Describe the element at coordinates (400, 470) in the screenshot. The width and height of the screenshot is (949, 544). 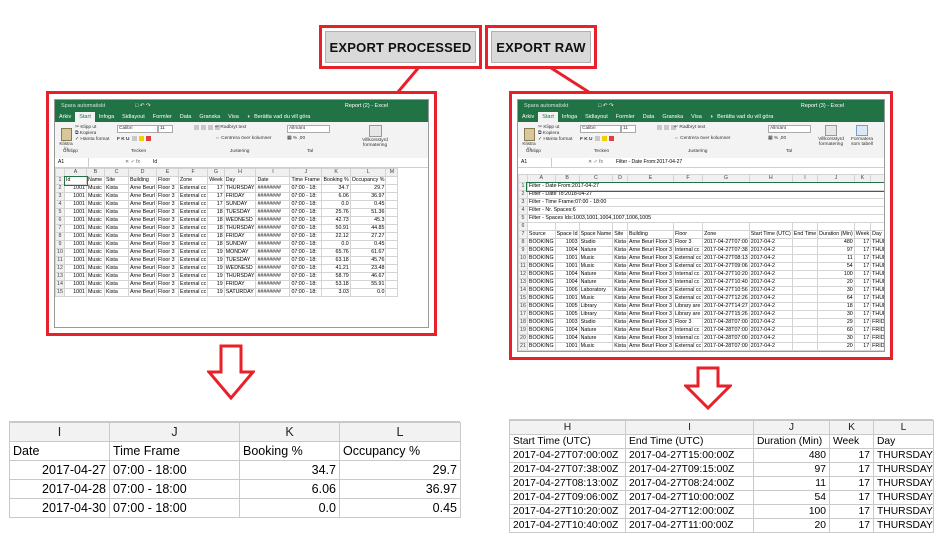
I see `cell: 29.7` at that location.